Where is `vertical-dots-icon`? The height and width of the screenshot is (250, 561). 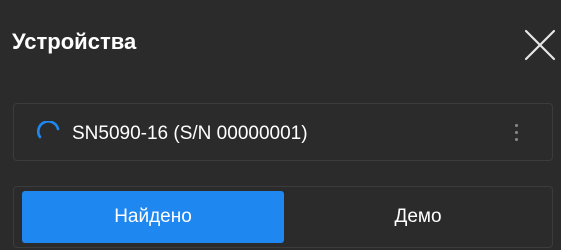 vertical-dots-icon is located at coordinates (516, 125).